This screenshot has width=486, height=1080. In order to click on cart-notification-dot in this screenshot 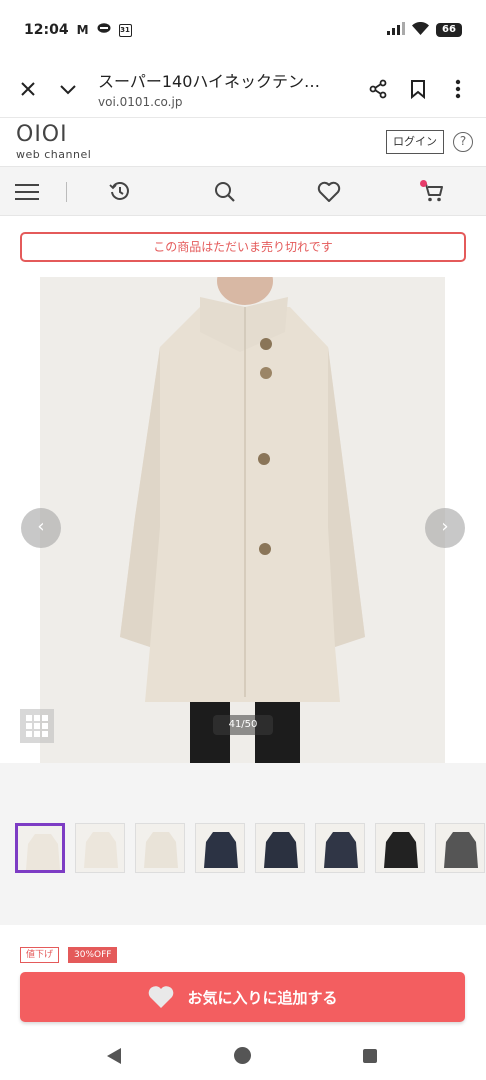, I will do `click(423, 183)`.